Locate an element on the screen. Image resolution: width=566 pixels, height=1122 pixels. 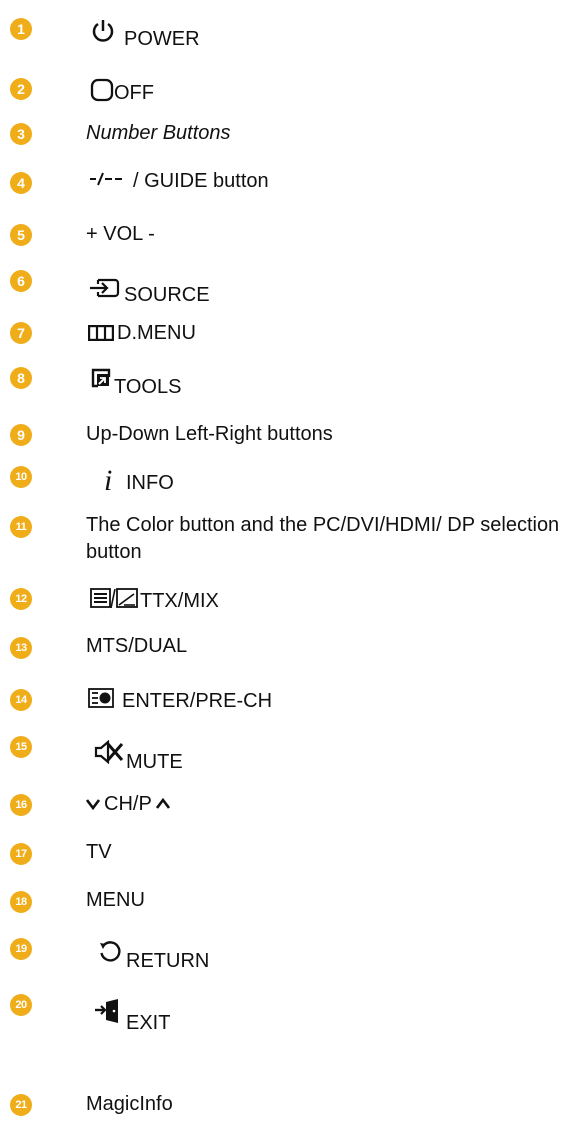
list-item-source: 6 SOURCE is located at coordinates (283, 286).